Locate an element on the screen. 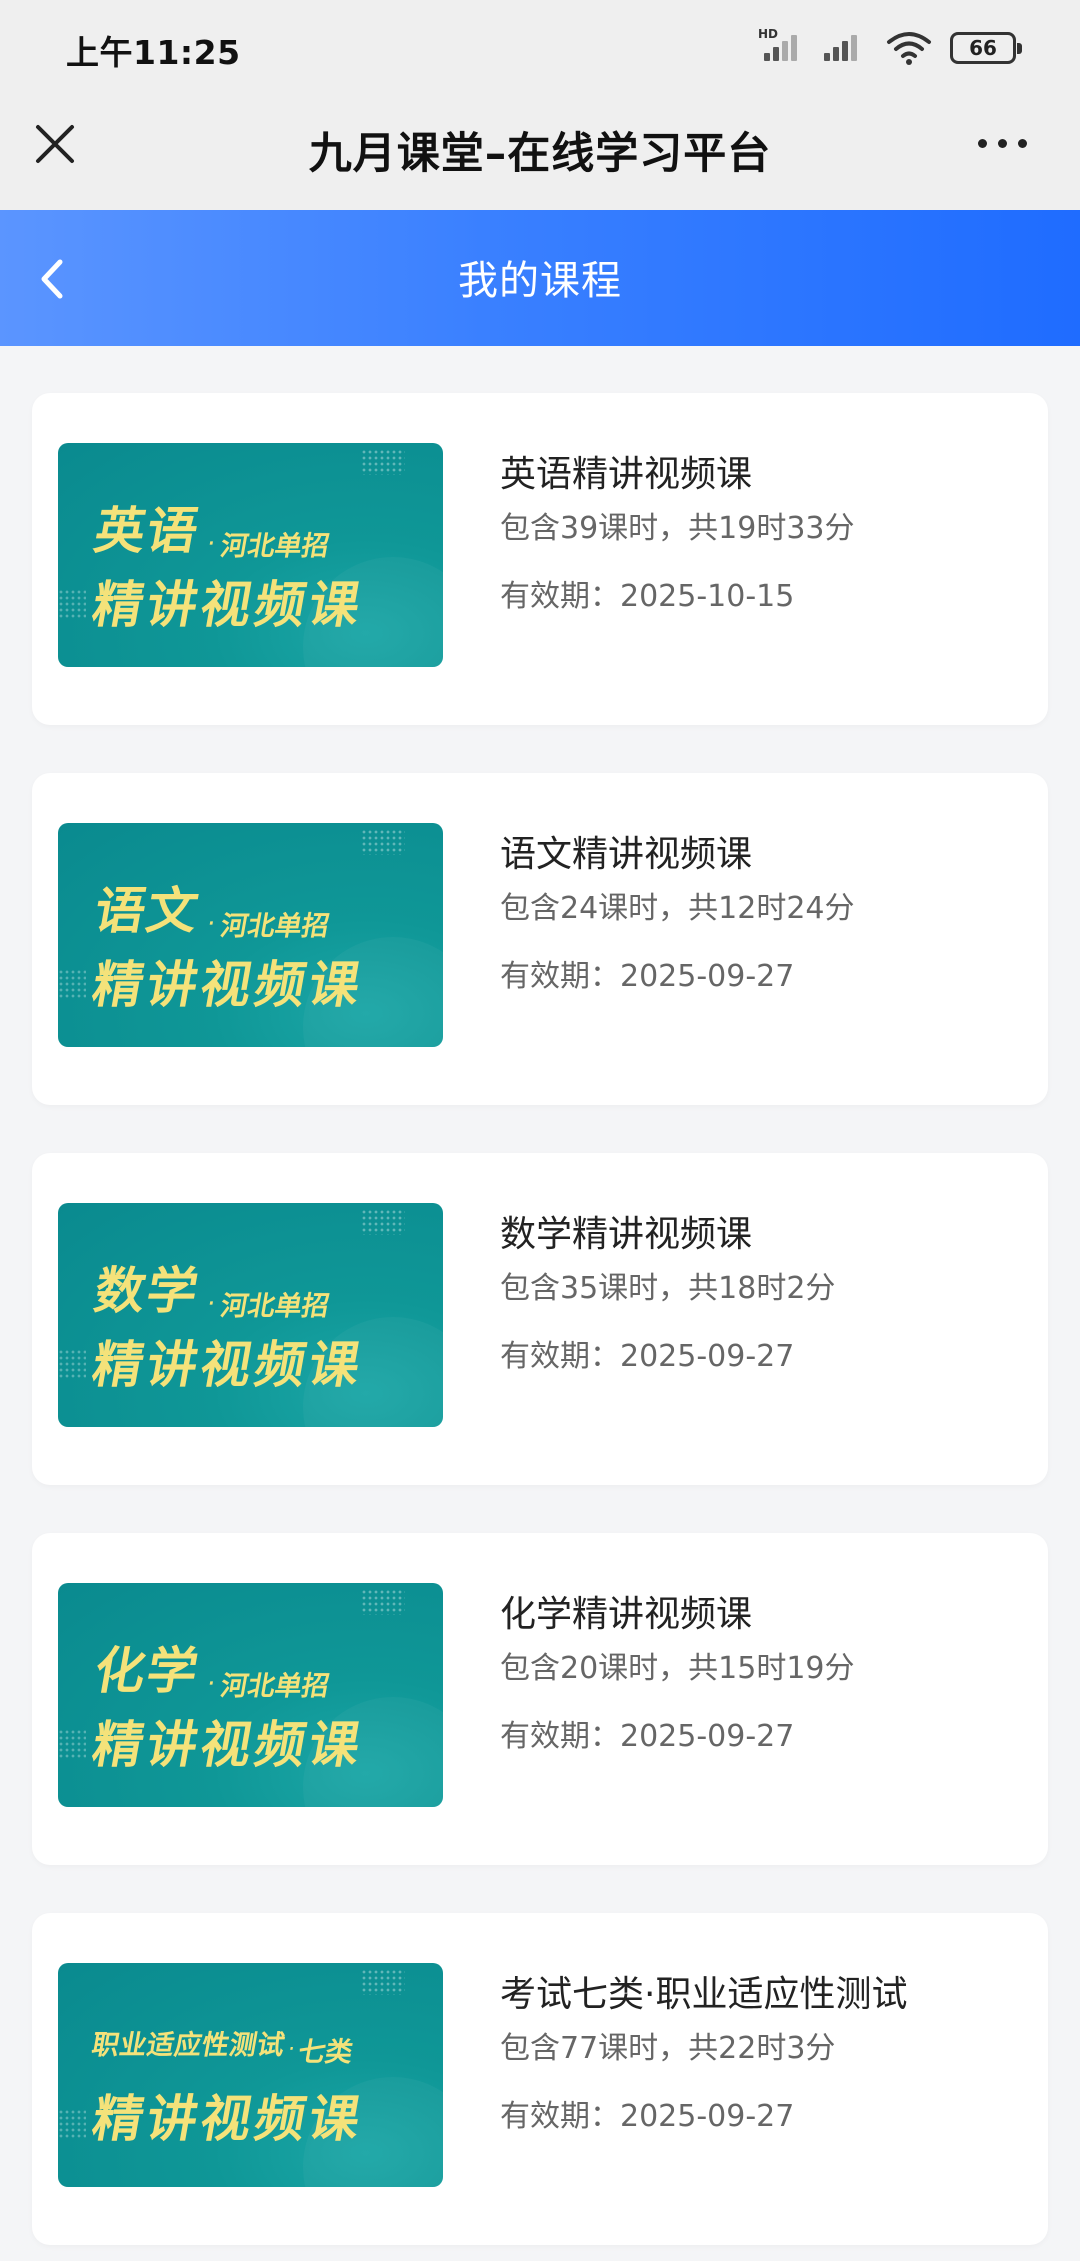  thumb-subject: 数学 is located at coordinates (147, 1291).